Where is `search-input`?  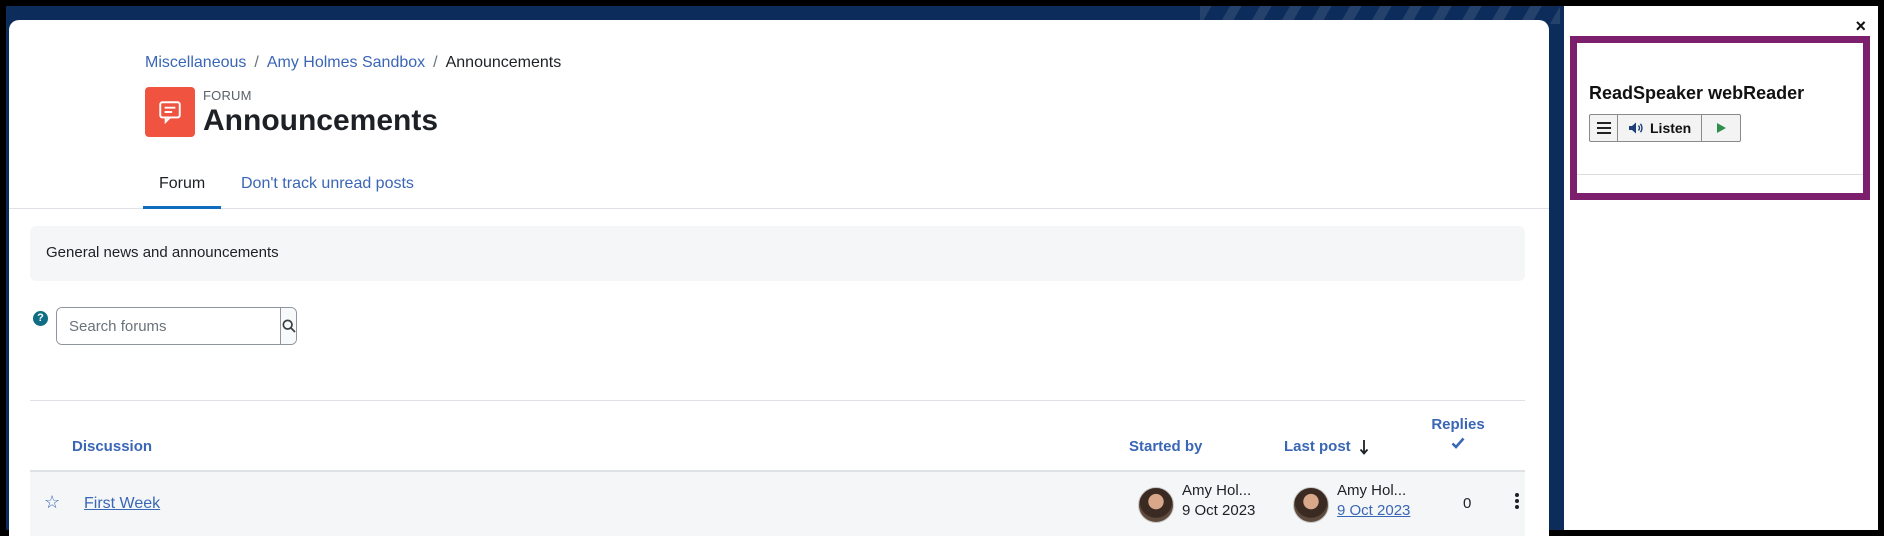
search-input is located at coordinates (168, 326).